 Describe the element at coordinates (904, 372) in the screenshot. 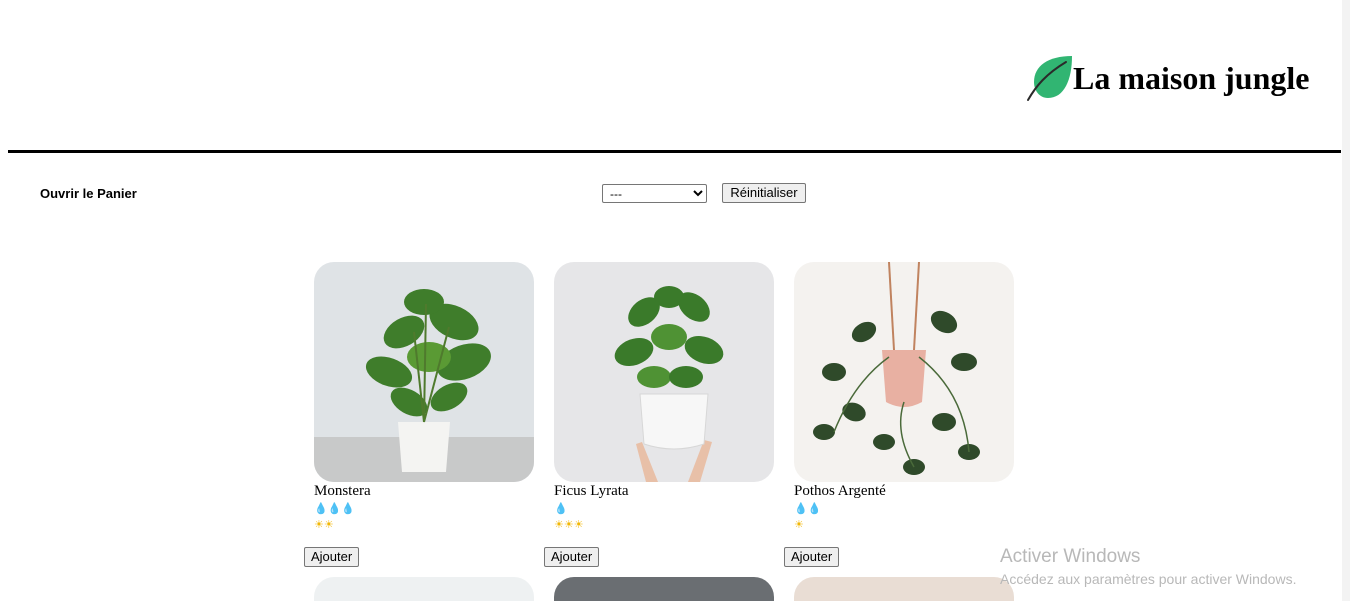

I see `pothos-image` at that location.